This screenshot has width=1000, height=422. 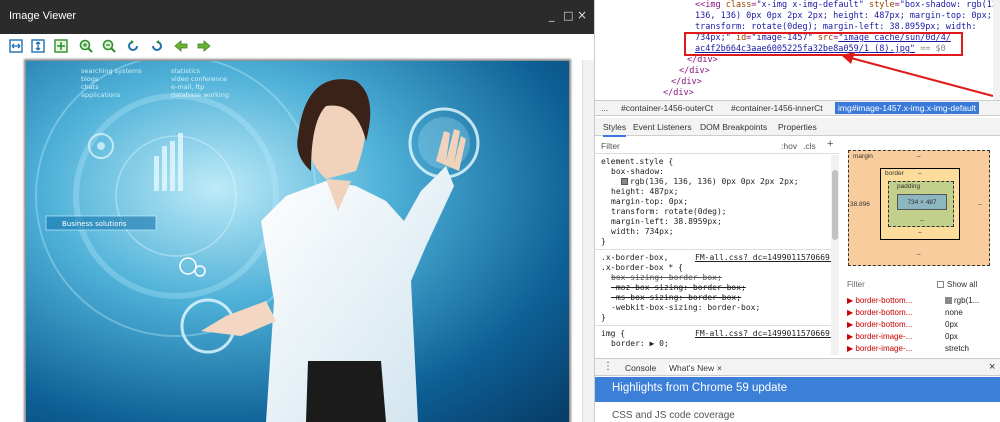 What do you see at coordinates (111, 71) in the screenshot?
I see `photo-menu-searching: searching systems` at bounding box center [111, 71].